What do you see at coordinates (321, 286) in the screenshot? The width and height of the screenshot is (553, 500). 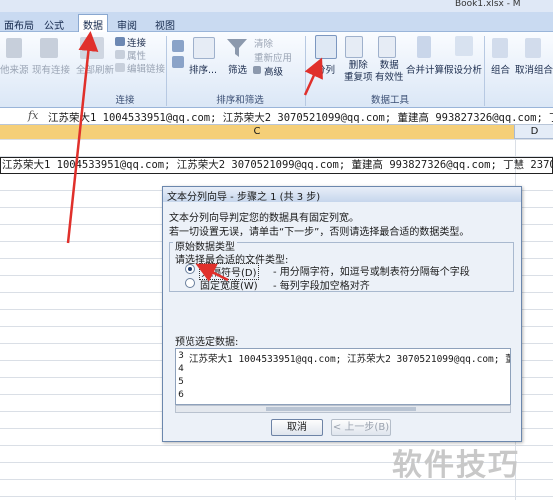 I see `fixed-width-description: - 每列字段加空格对齐` at bounding box center [321, 286].